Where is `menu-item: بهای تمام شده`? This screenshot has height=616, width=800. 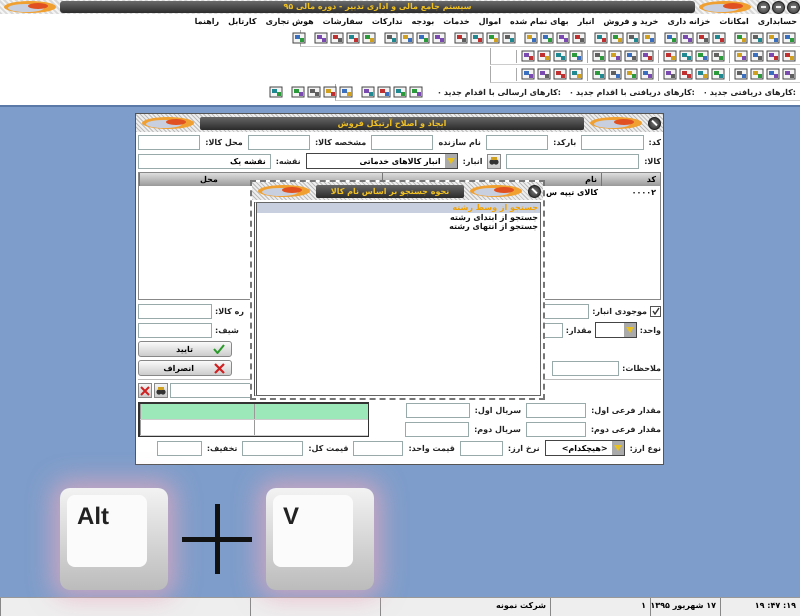
menu-item: بهای تمام شده is located at coordinates (539, 21).